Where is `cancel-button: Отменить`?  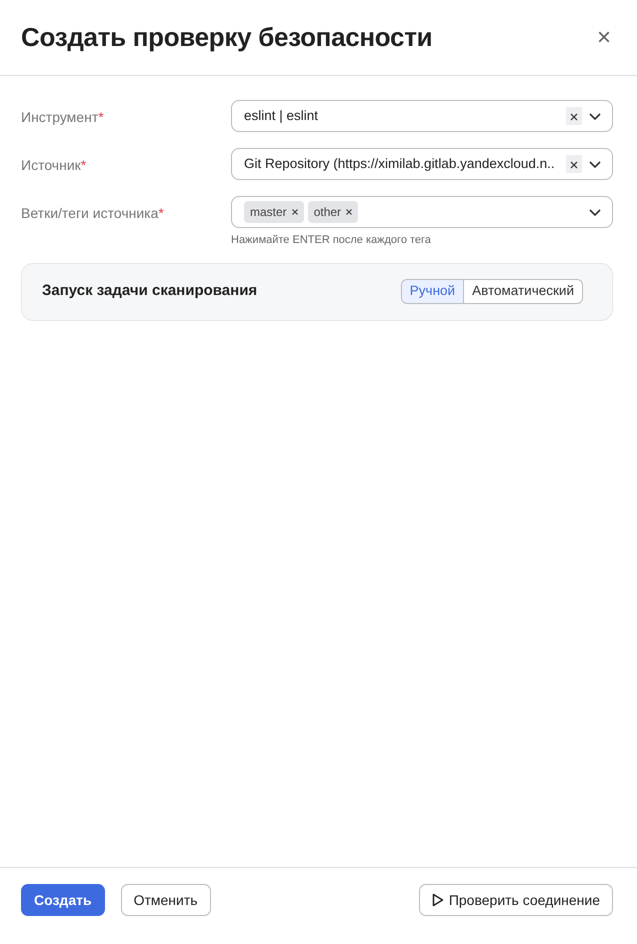
cancel-button: Отменить is located at coordinates (165, 900).